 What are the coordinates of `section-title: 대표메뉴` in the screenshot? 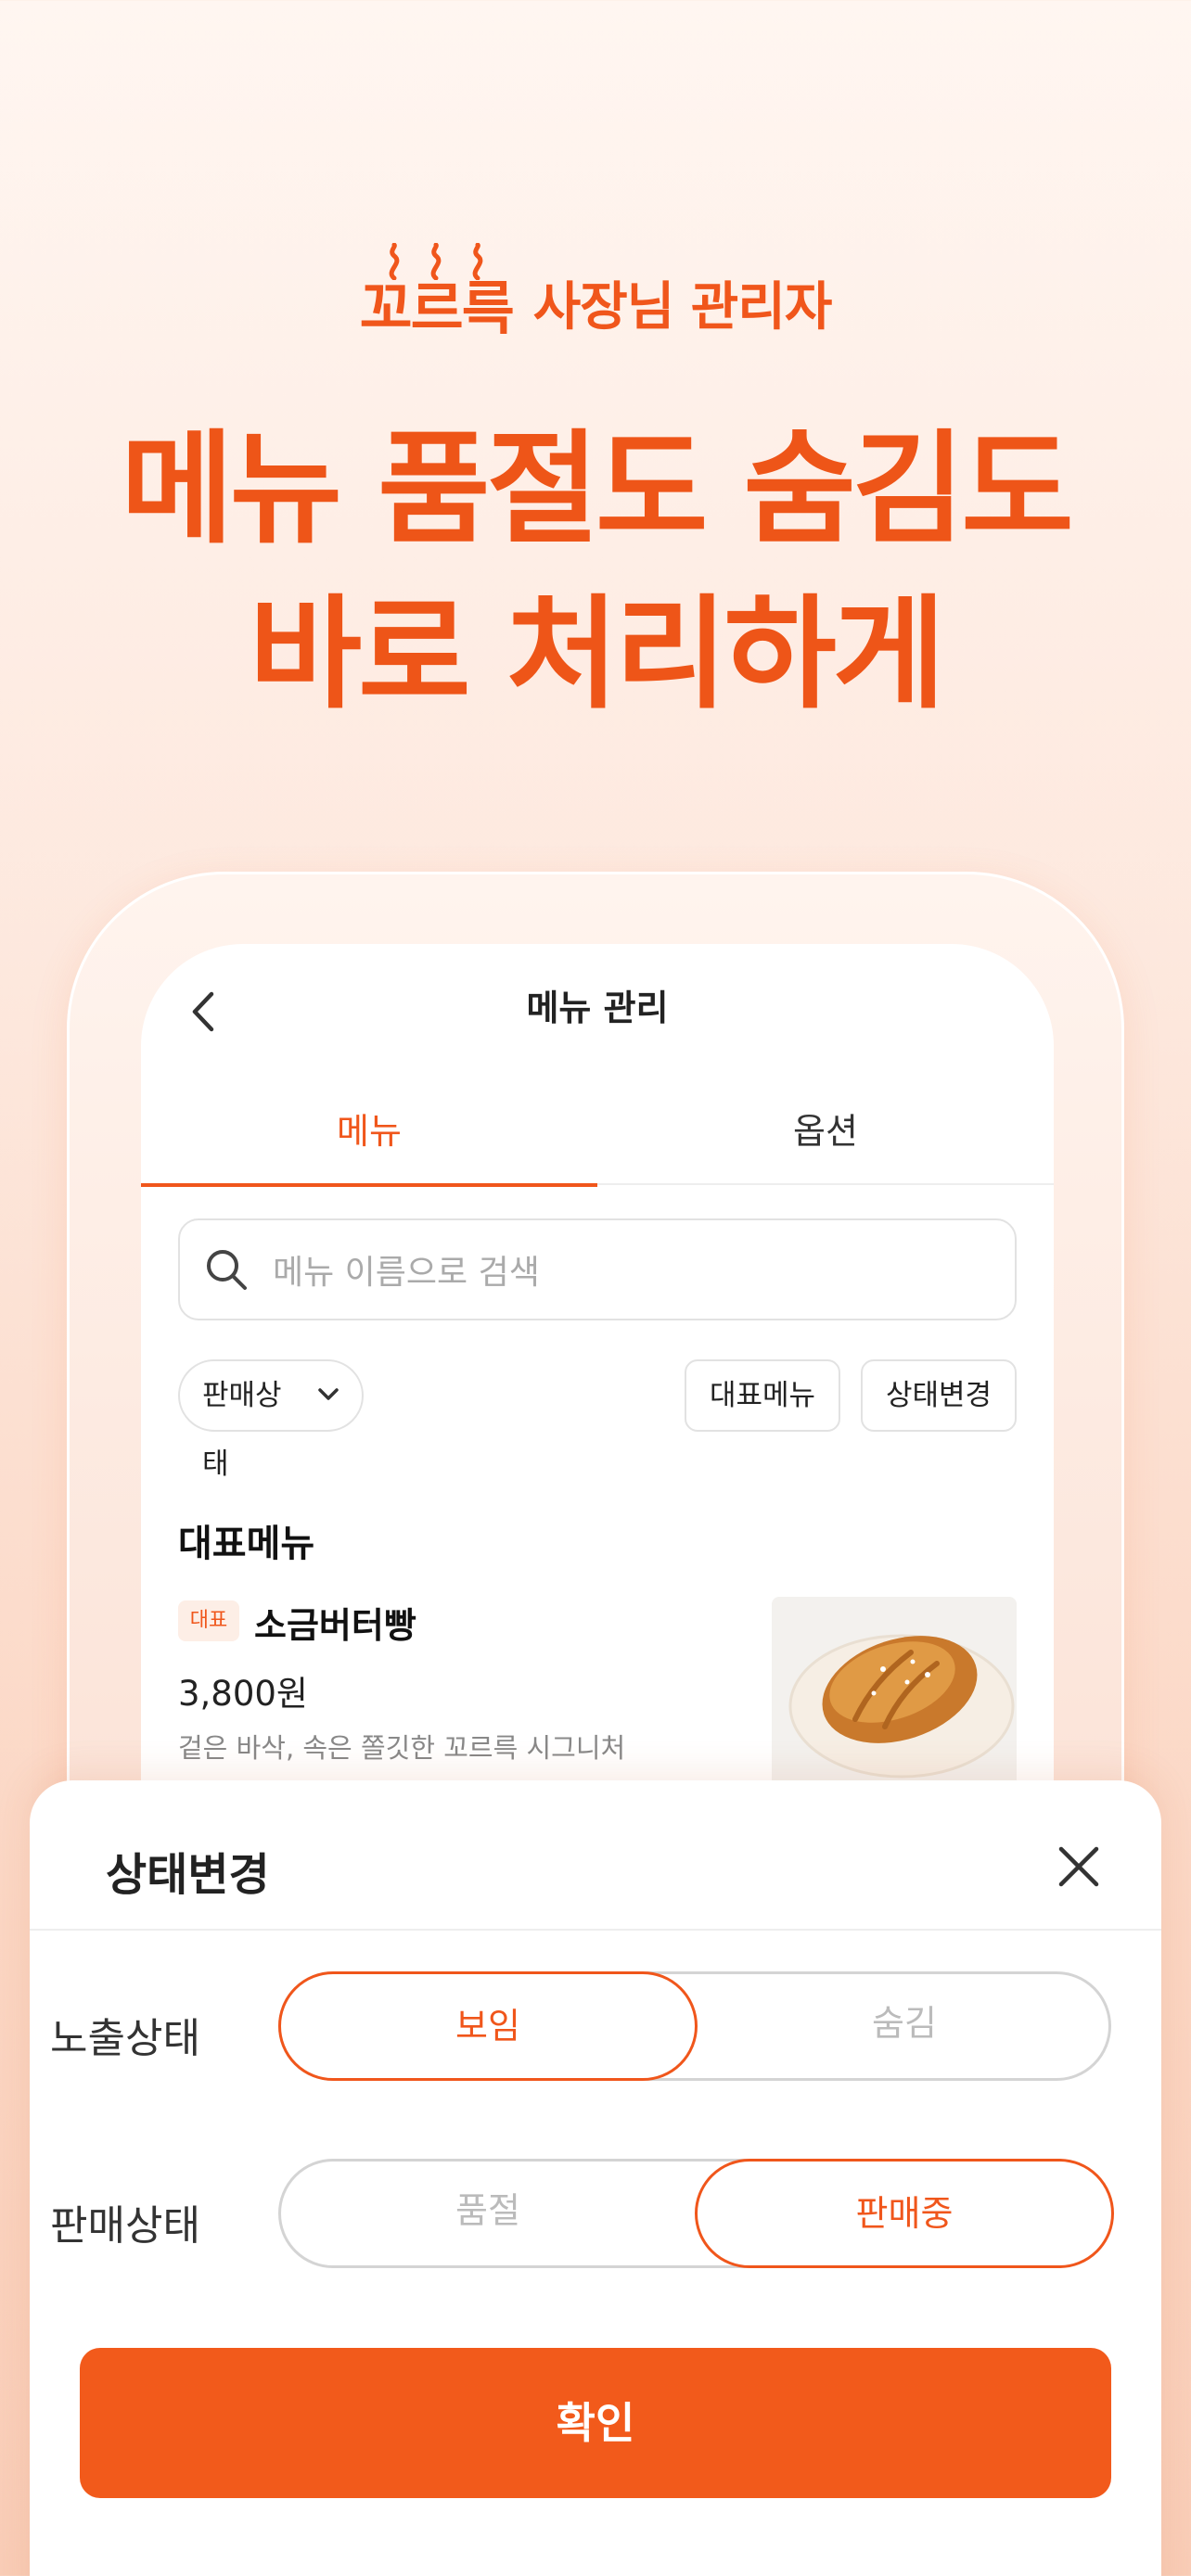 It's located at (247, 1544).